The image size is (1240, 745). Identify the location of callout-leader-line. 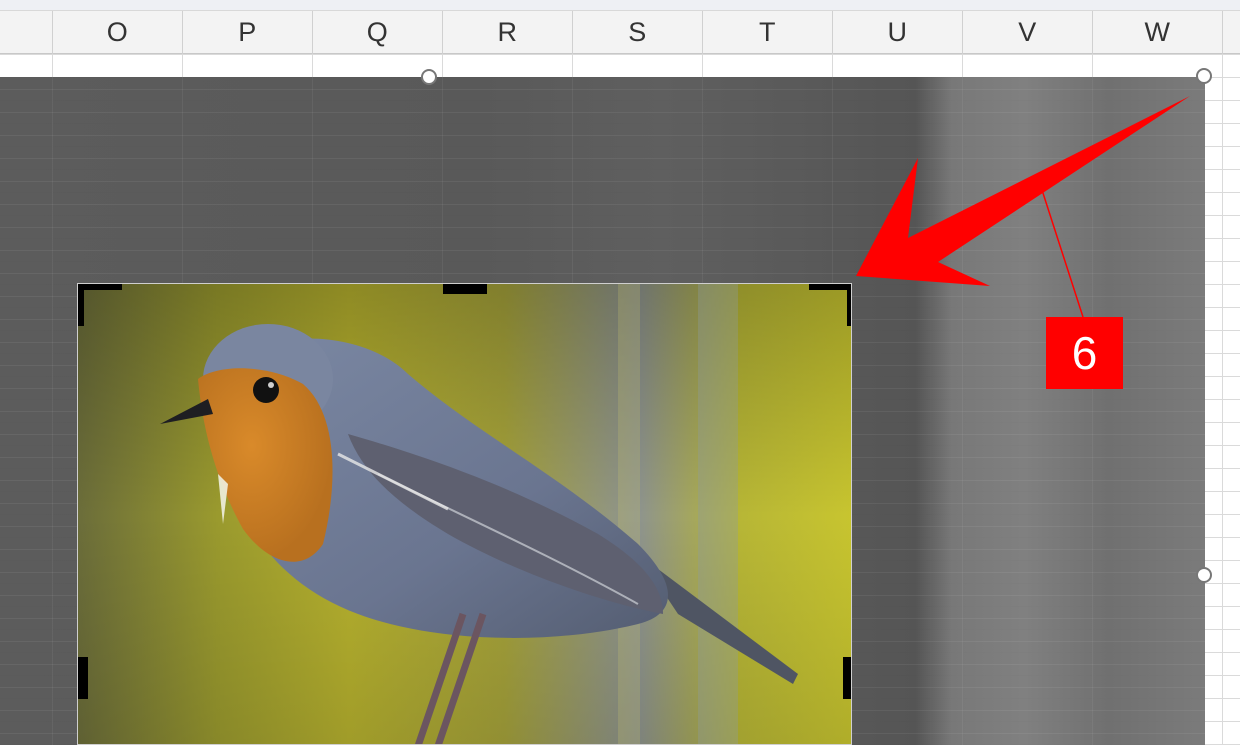
(1062, 253).